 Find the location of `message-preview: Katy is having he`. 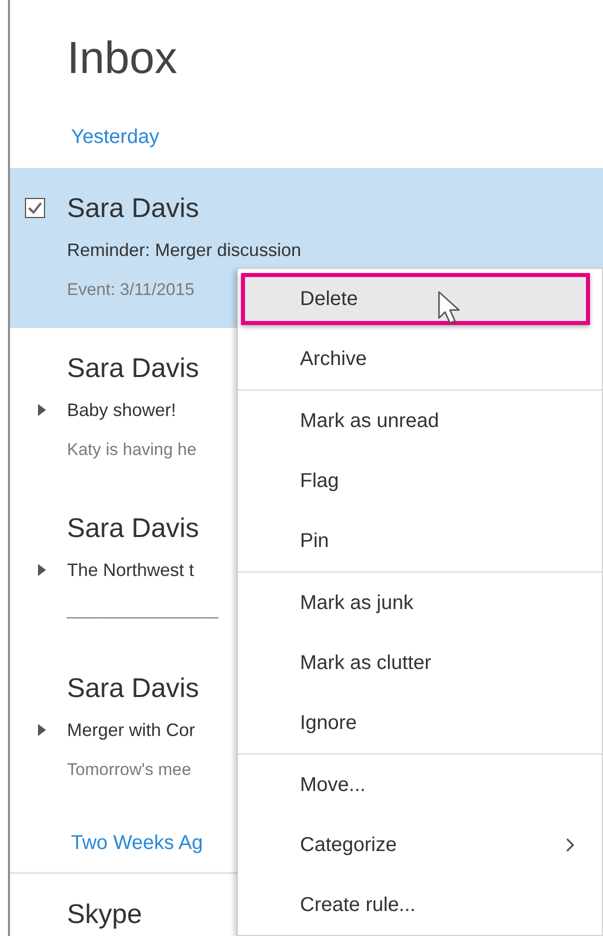

message-preview: Katy is having he is located at coordinates (131, 450).